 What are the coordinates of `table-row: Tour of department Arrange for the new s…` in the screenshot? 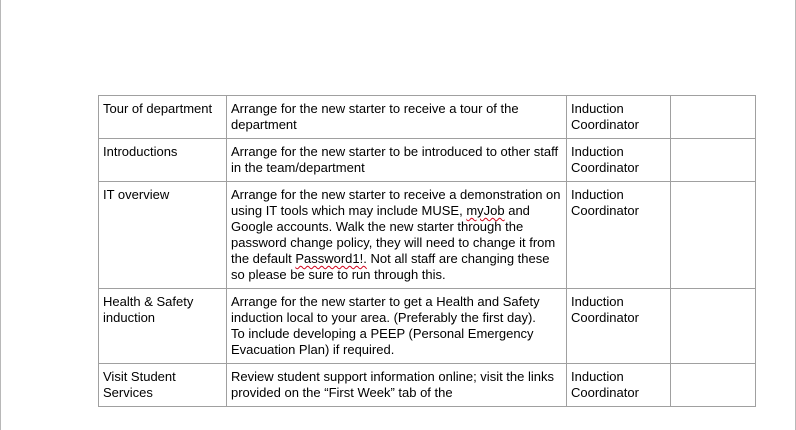 It's located at (427, 117).